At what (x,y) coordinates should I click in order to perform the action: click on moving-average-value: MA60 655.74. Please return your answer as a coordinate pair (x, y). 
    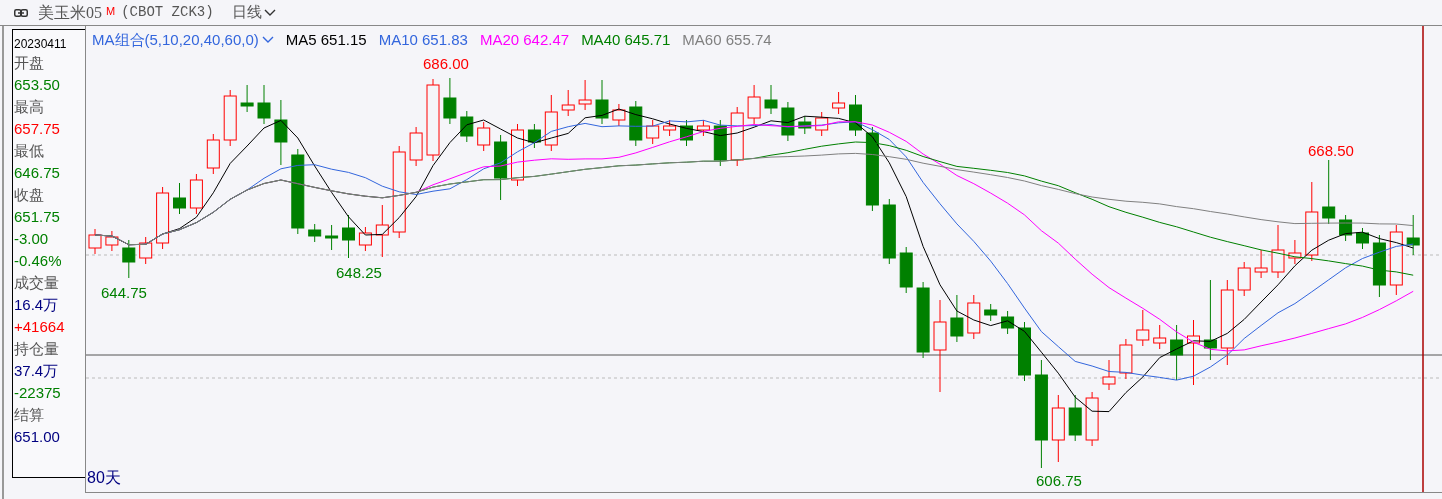
    Looking at the image, I should click on (727, 40).